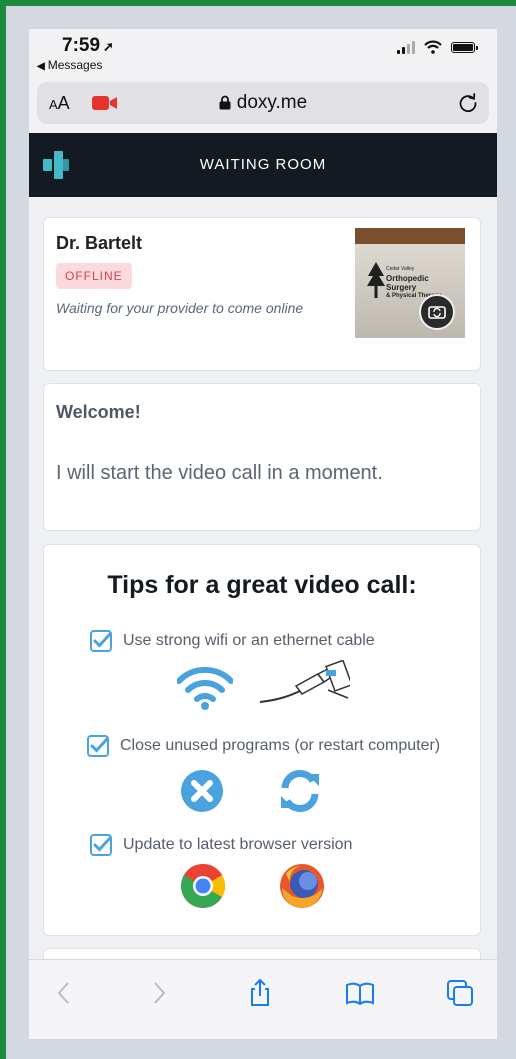 This screenshot has height=1059, width=516. What do you see at coordinates (260, 993) in the screenshot?
I see `share-icon` at bounding box center [260, 993].